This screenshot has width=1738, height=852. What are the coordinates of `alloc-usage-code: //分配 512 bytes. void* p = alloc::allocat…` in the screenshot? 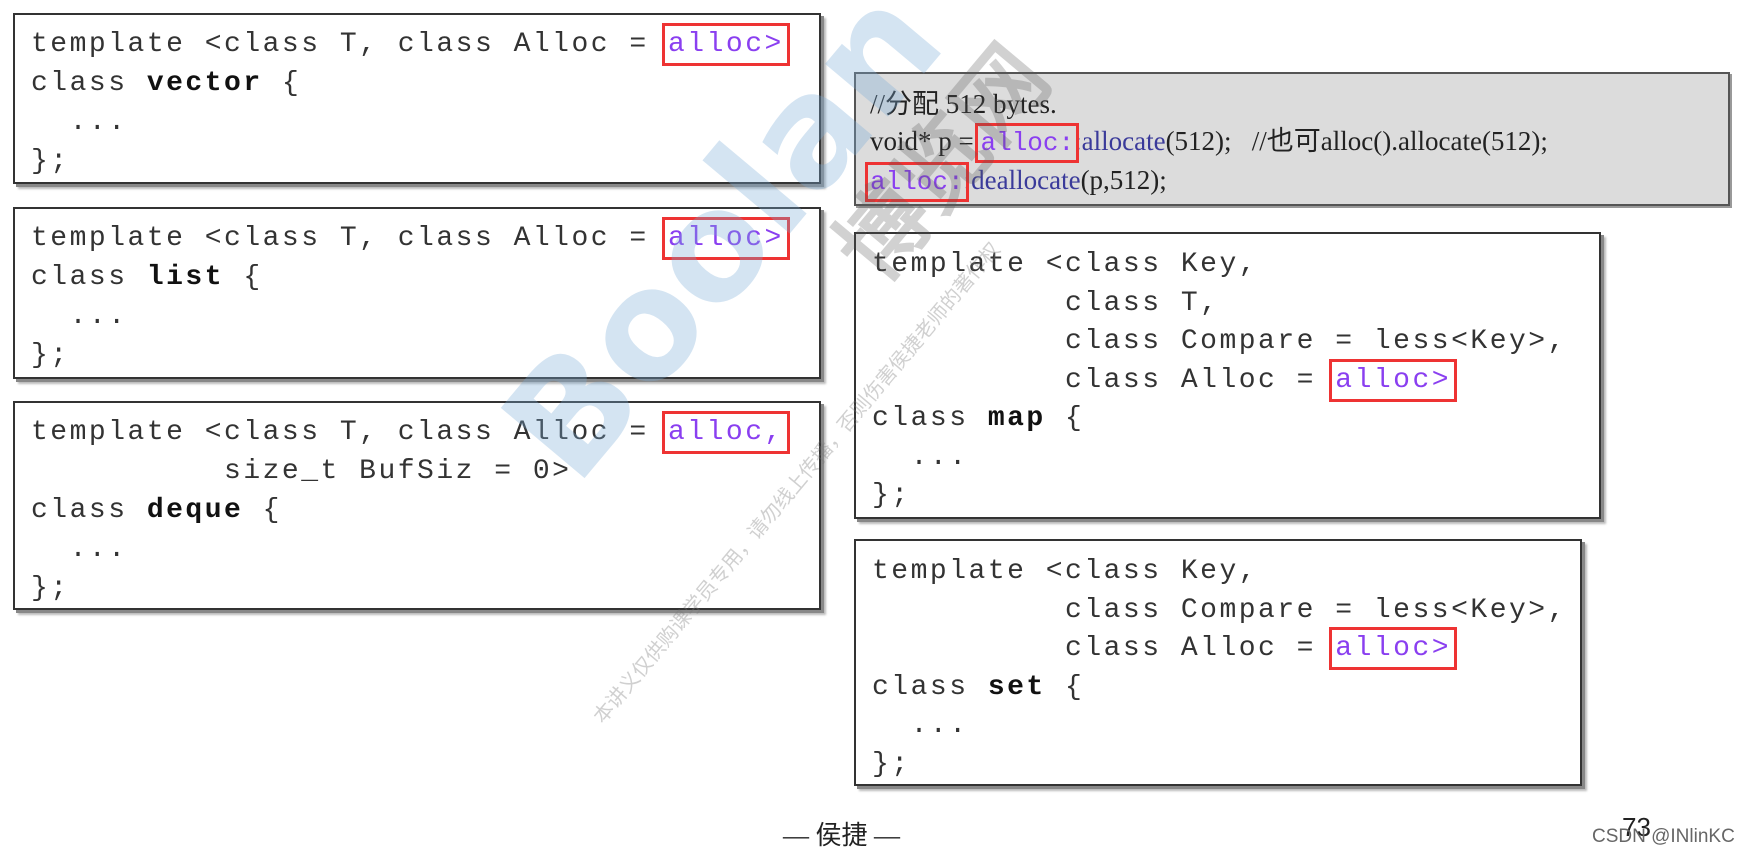 It's located at (1206, 144).